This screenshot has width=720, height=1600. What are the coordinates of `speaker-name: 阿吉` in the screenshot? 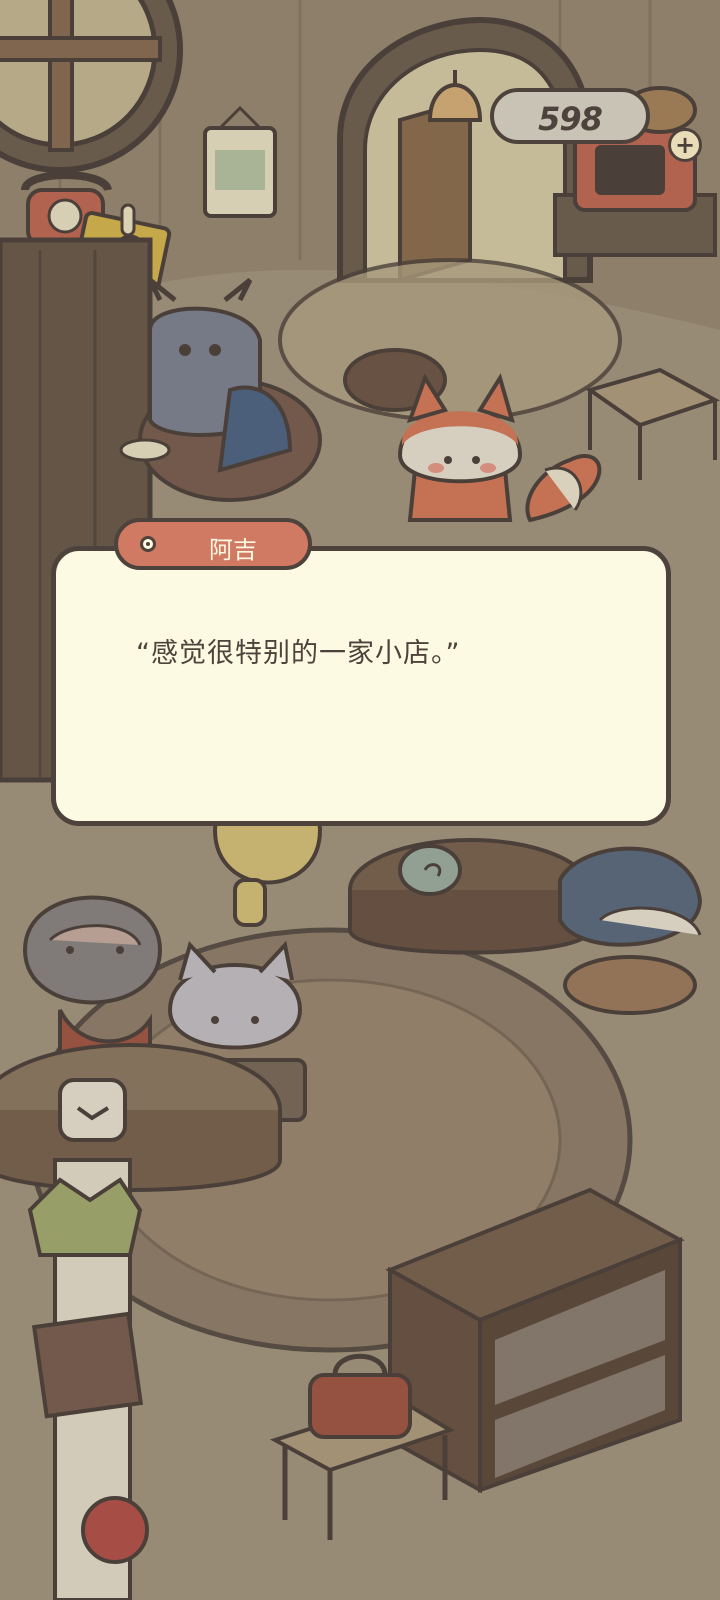 It's located at (233, 550).